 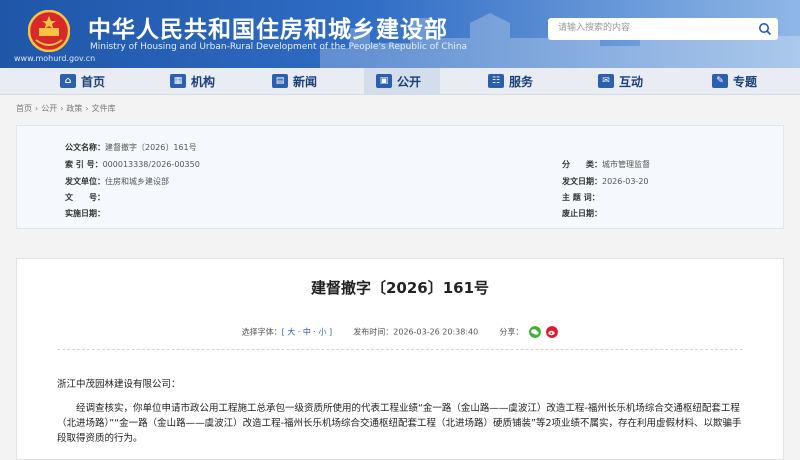 What do you see at coordinates (74, 108) in the screenshot?
I see `breadcrumb-policy: 政策` at bounding box center [74, 108].